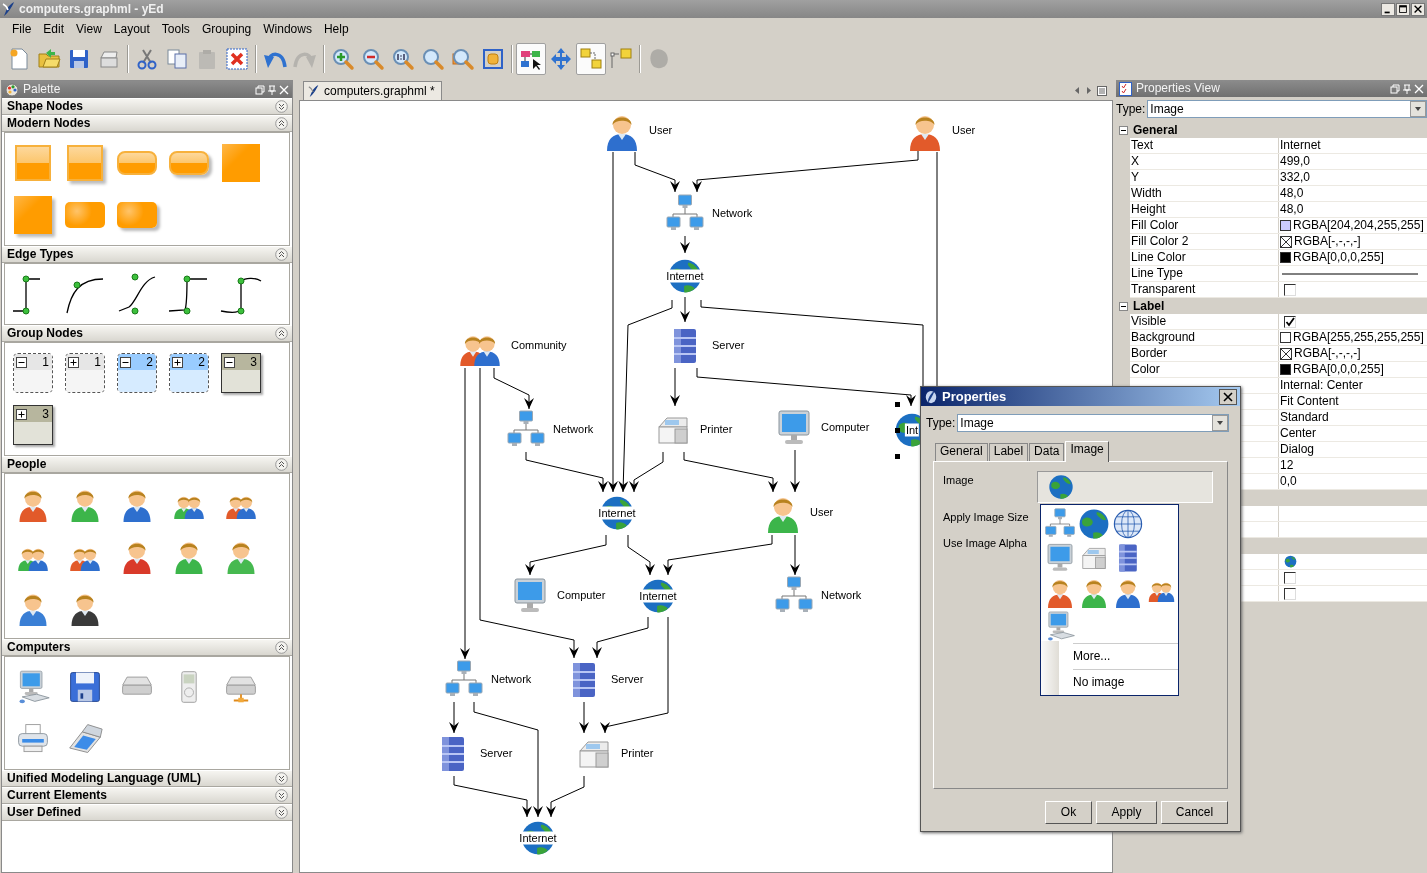  Describe the element at coordinates (147, 106) in the screenshot. I see `palette-section-header: Shape Nodes` at that location.